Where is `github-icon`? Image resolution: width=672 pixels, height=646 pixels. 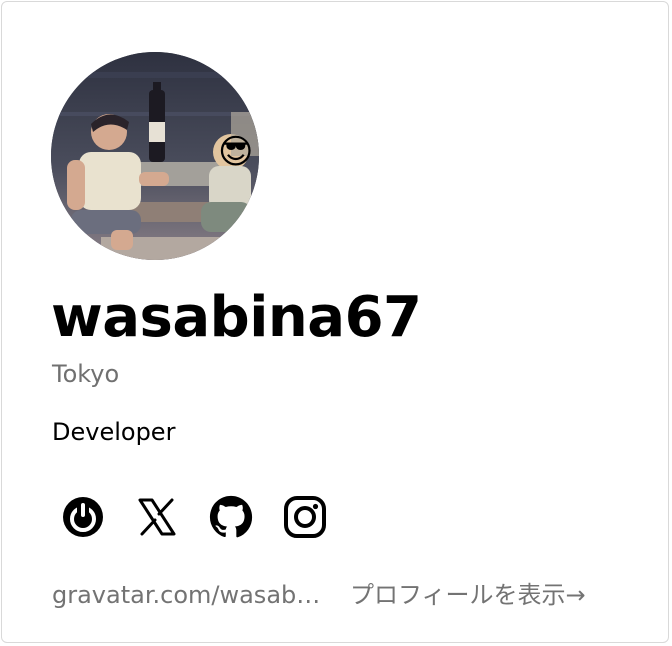 github-icon is located at coordinates (231, 516).